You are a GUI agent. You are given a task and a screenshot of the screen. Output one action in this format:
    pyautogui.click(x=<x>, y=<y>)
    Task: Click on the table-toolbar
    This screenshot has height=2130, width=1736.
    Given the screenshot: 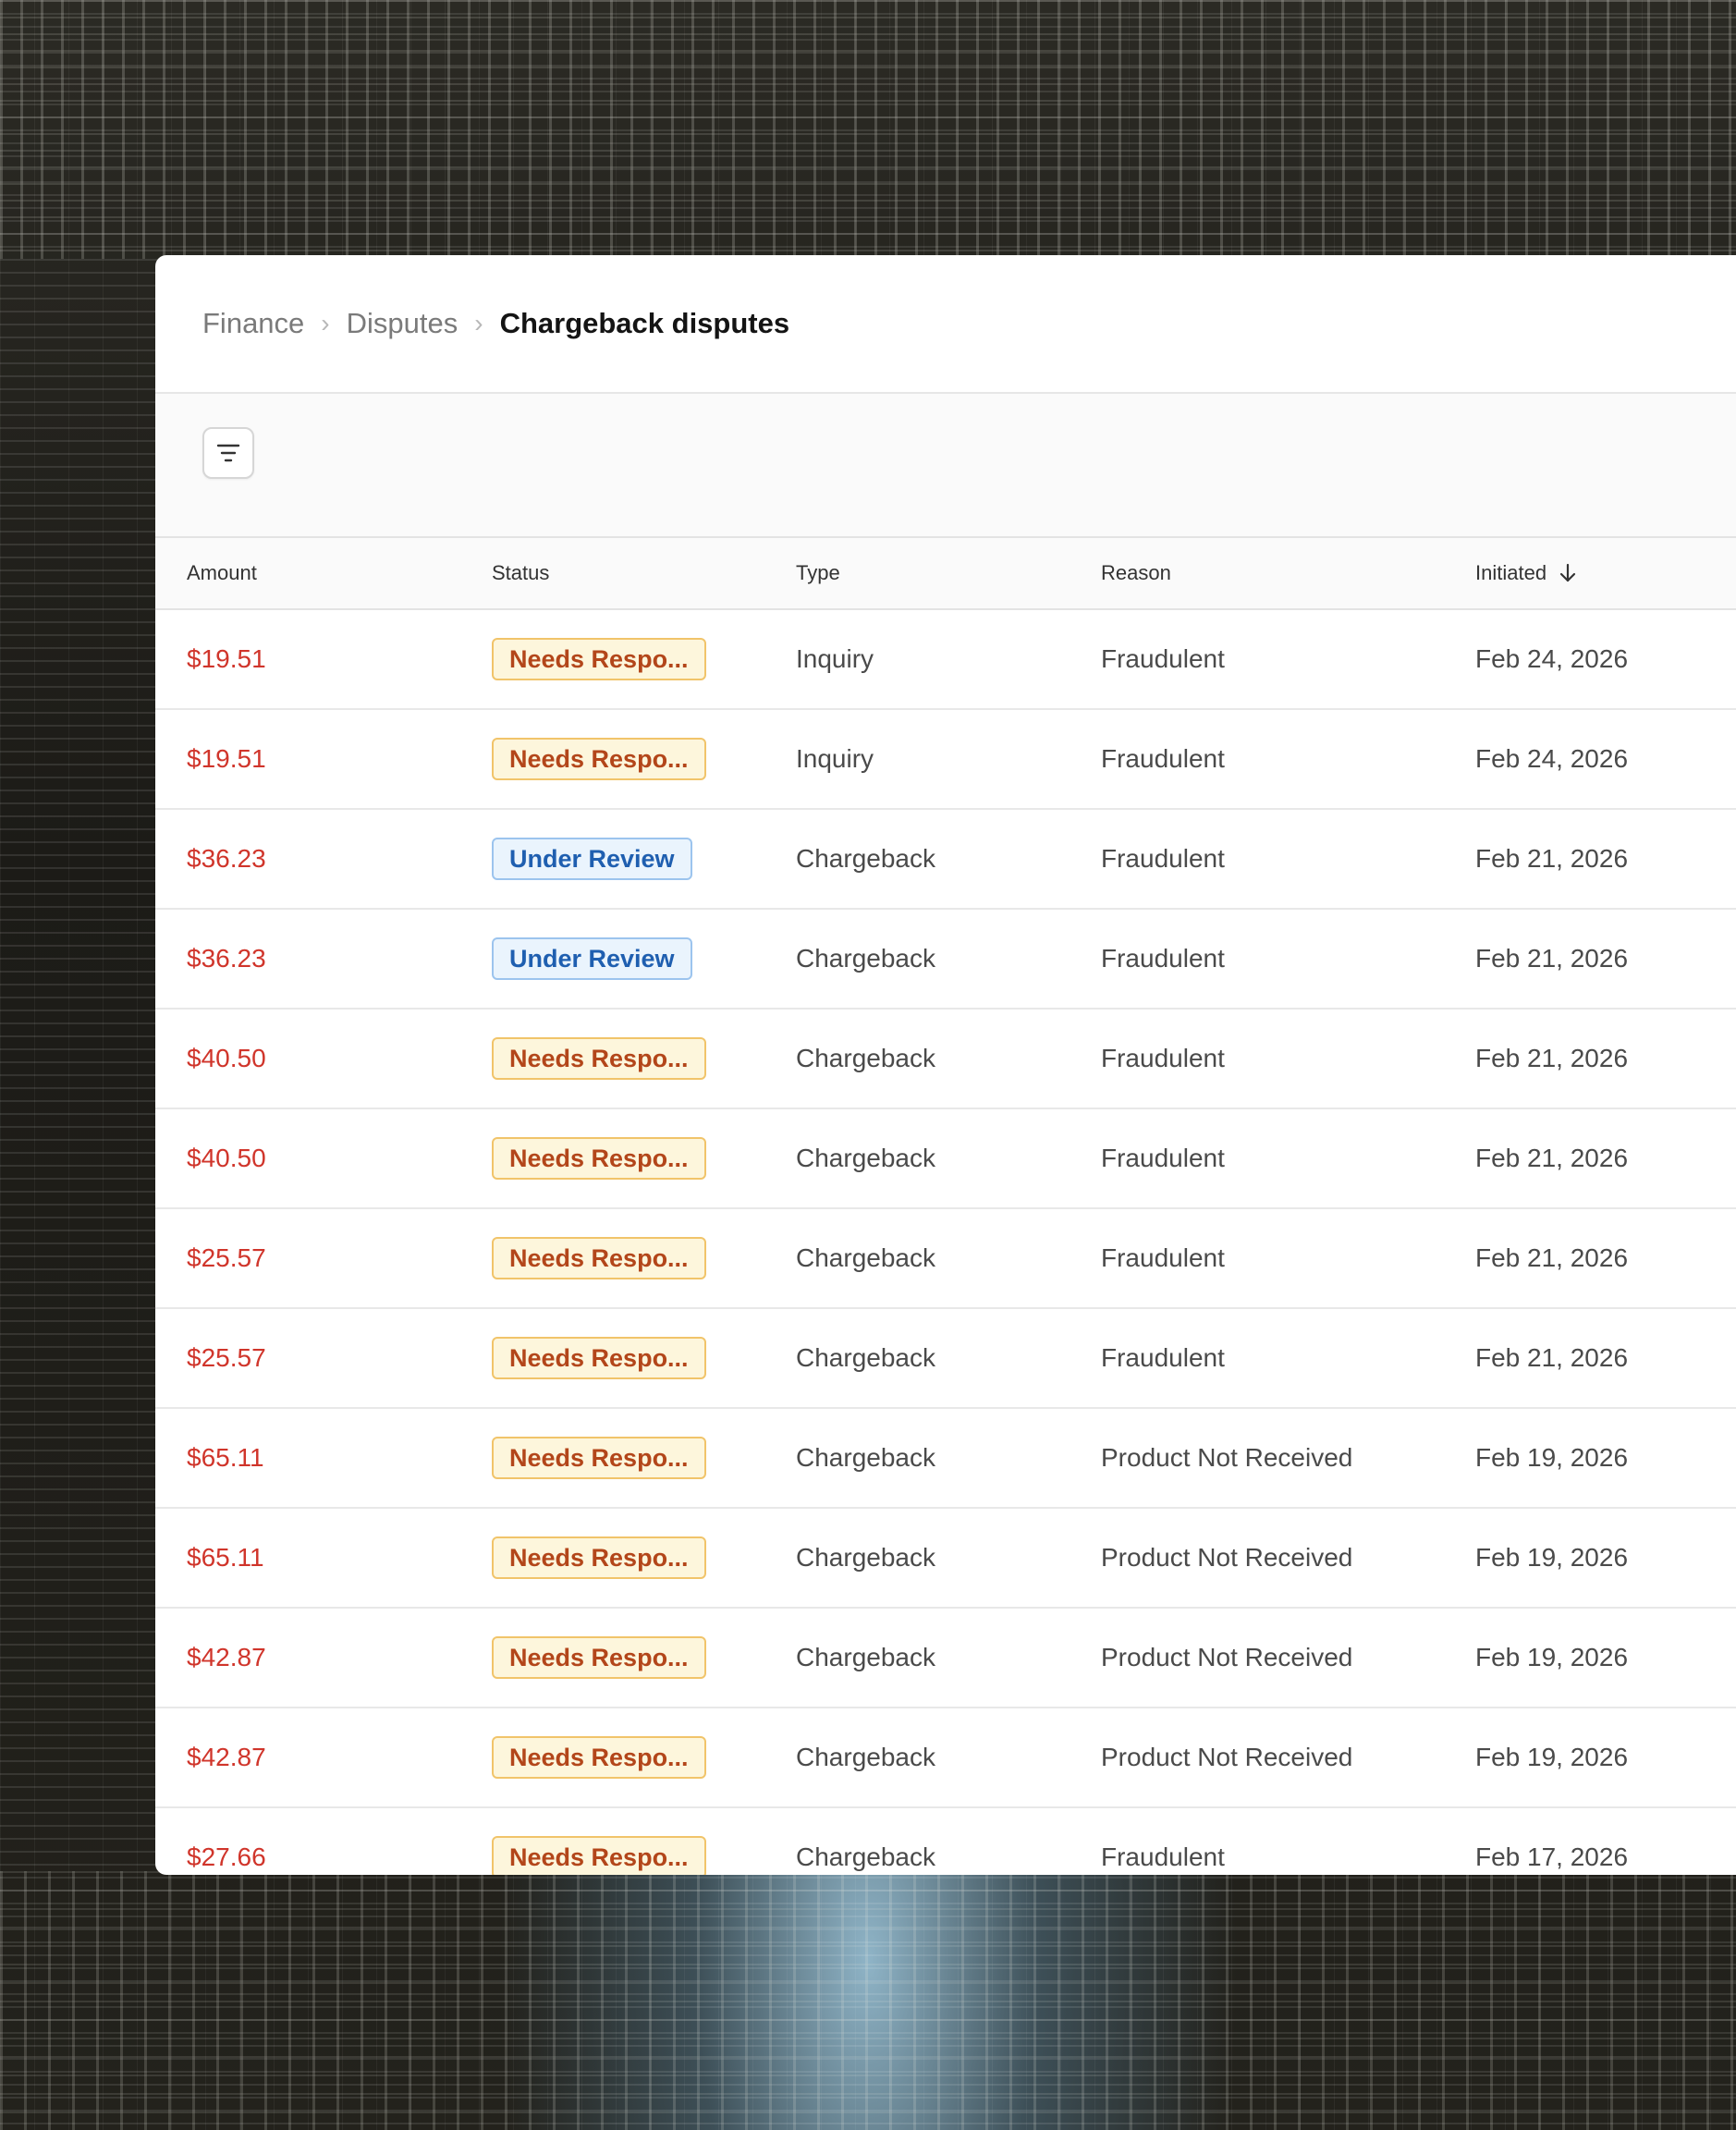 What is the action you would take?
    pyautogui.click(x=945, y=466)
    